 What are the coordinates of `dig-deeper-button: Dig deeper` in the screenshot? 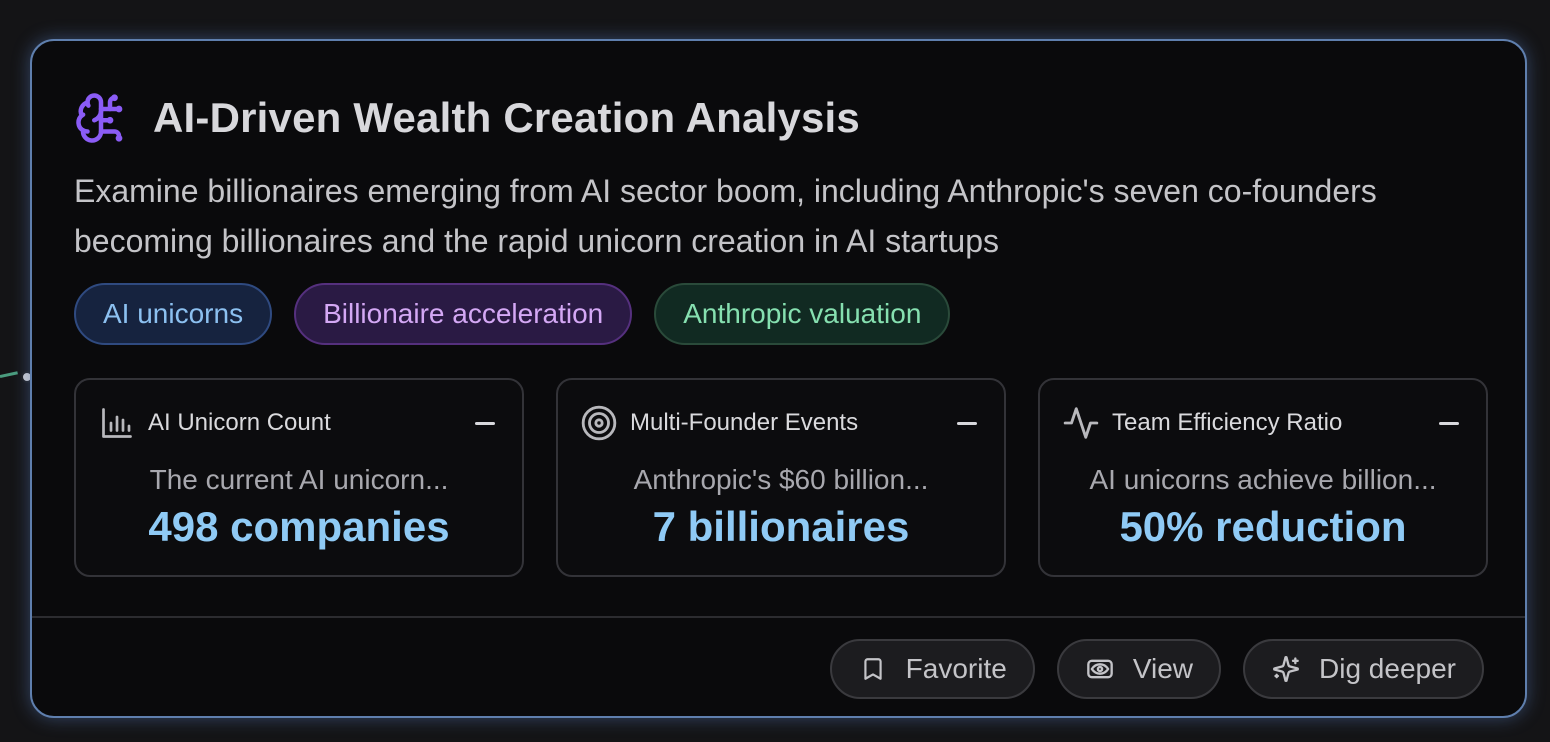 It's located at (1363, 669).